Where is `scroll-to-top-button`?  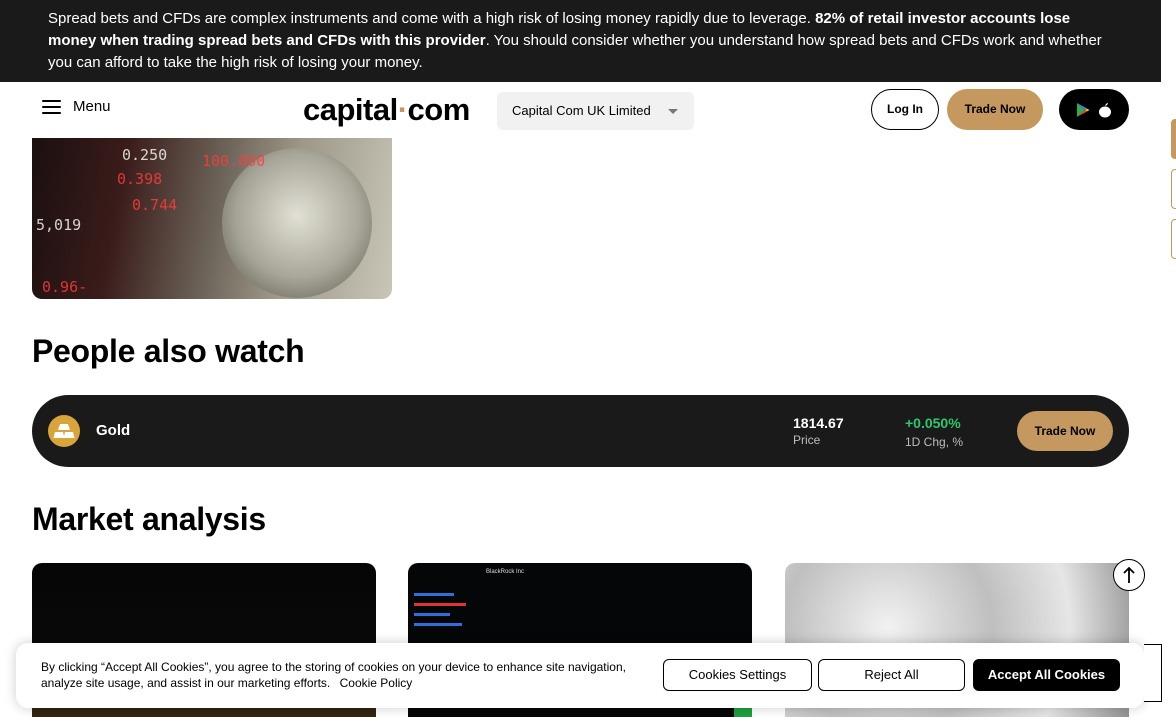 scroll-to-top-button is located at coordinates (1129, 575).